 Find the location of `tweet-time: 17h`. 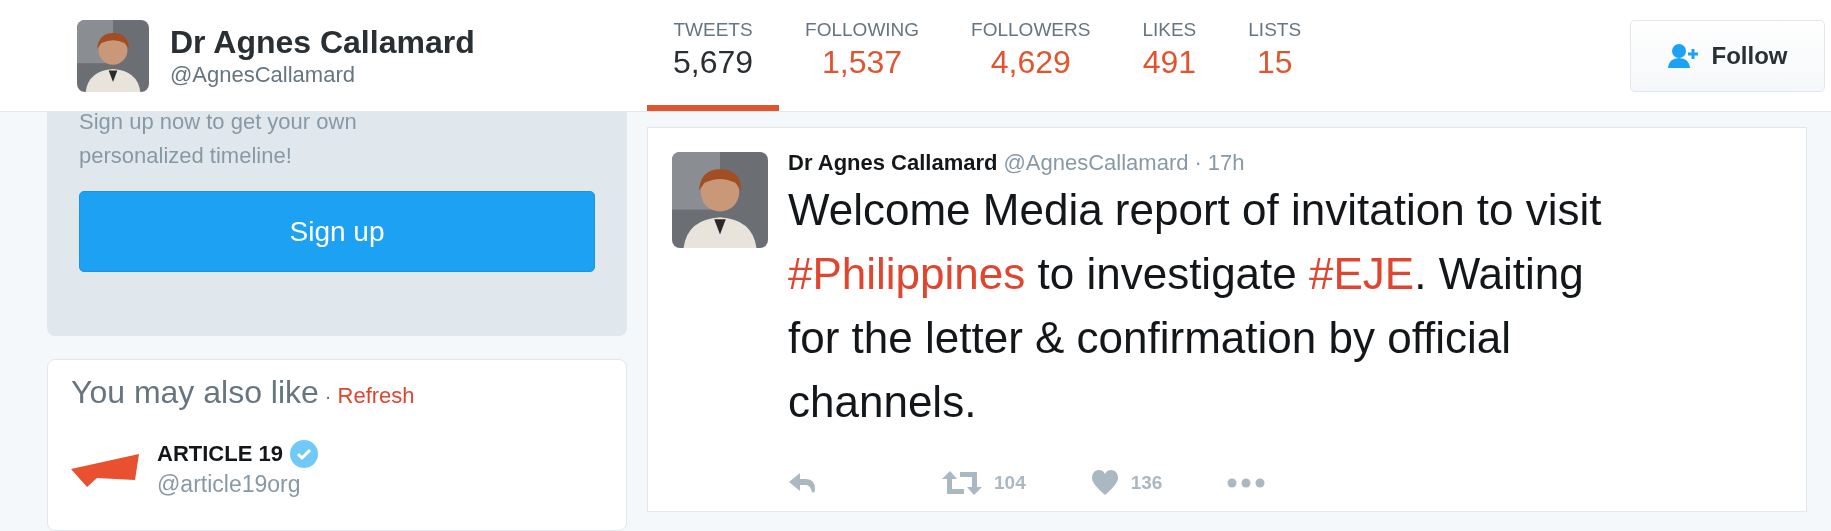

tweet-time: 17h is located at coordinates (1226, 163).